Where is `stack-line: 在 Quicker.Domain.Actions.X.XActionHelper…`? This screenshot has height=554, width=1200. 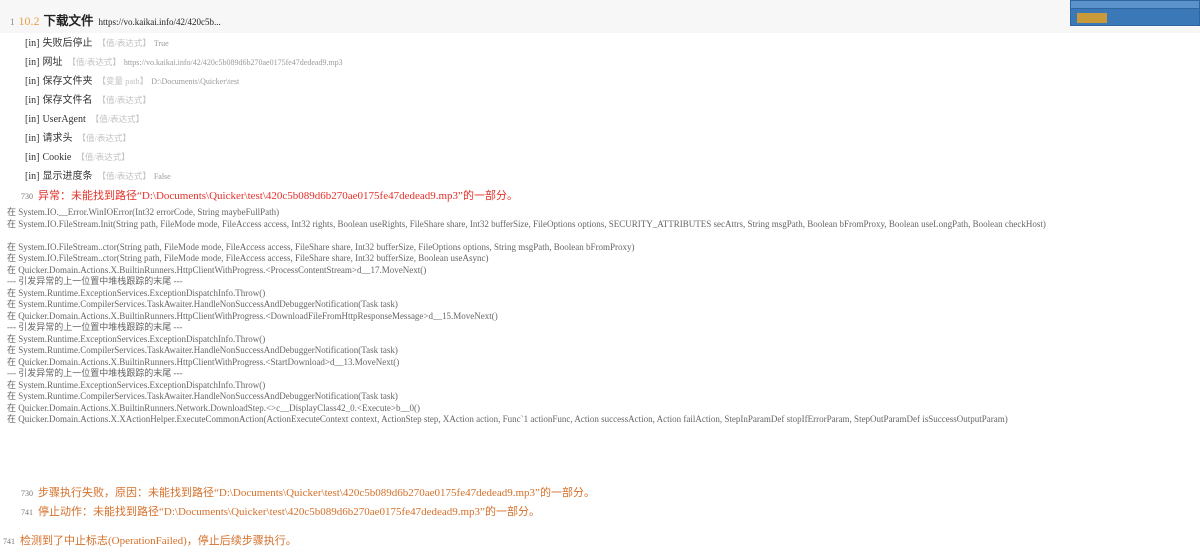
stack-line: 在 Quicker.Domain.Actions.X.XActionHelper… is located at coordinates (507, 419).